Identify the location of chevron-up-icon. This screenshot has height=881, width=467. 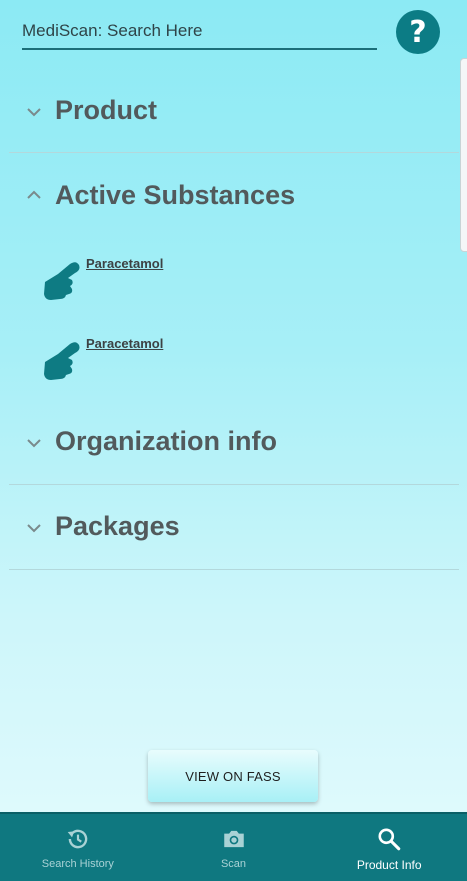
(34, 194).